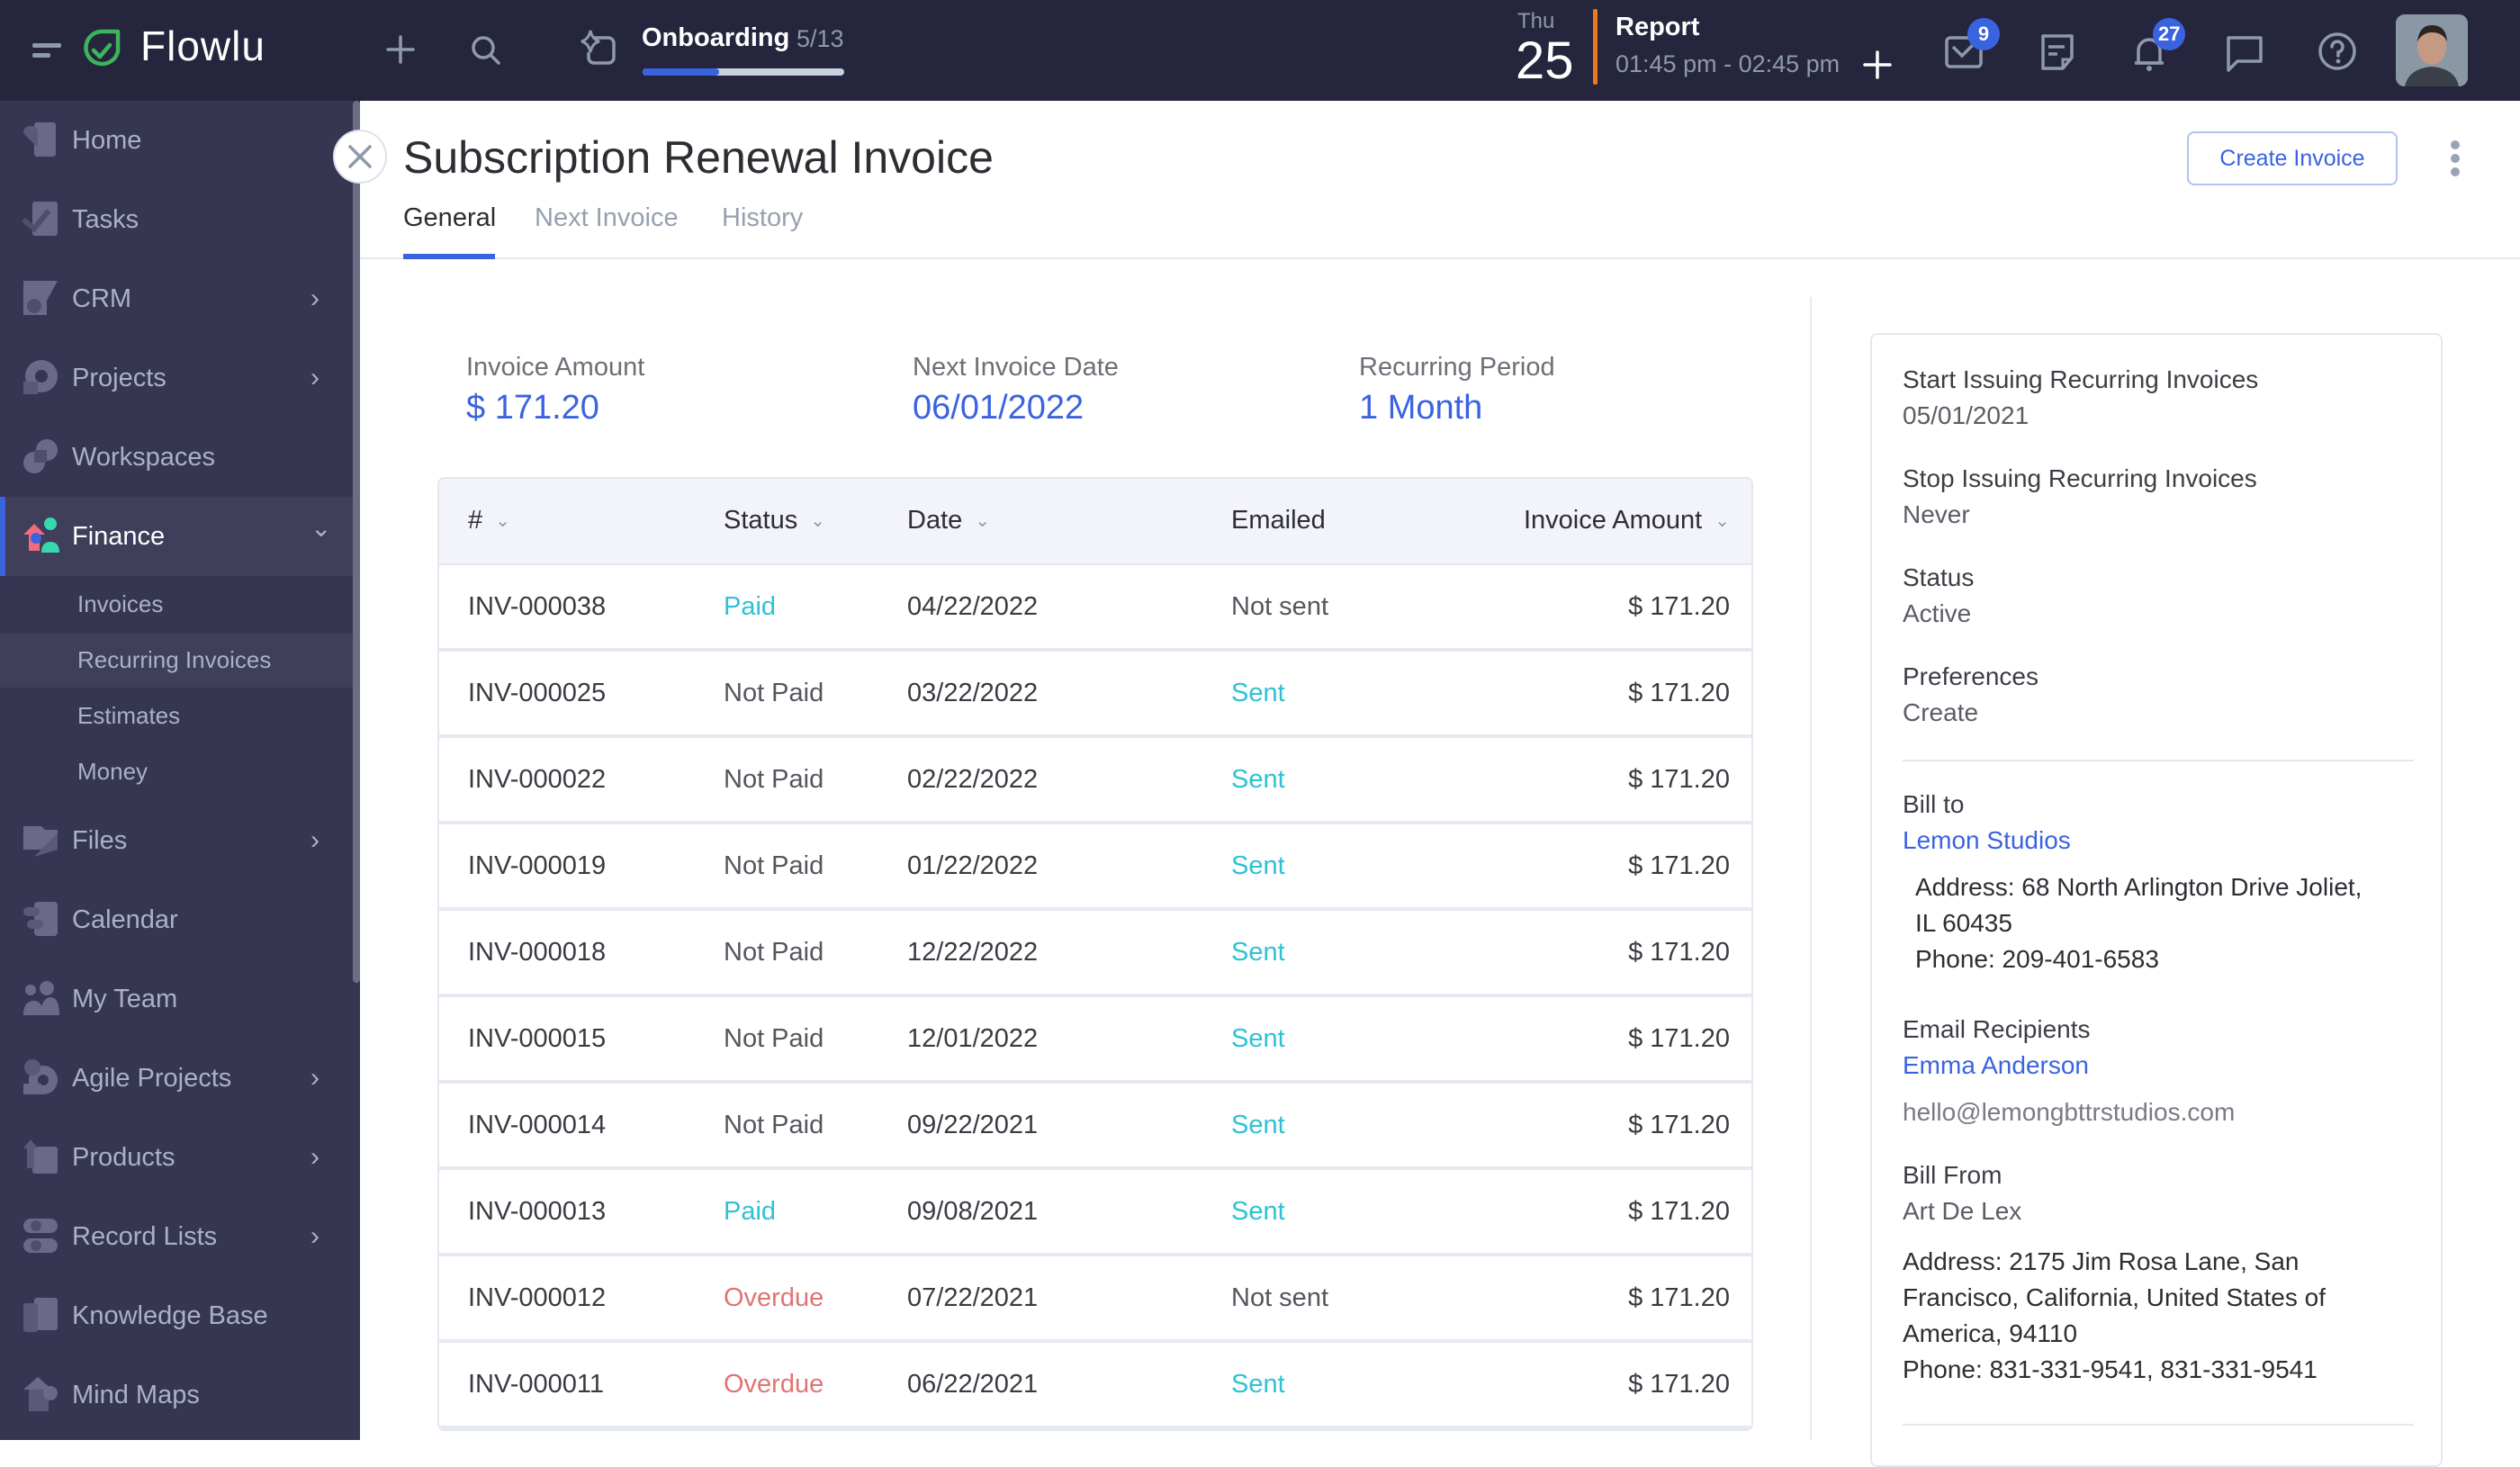 The width and height of the screenshot is (2520, 1467). I want to click on start-issuing-value: 05/01/2021, so click(1966, 415).